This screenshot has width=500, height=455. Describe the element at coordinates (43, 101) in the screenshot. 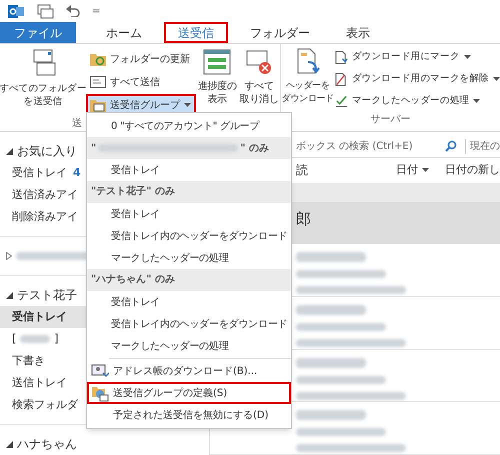

I see `button-label: を送受信` at that location.